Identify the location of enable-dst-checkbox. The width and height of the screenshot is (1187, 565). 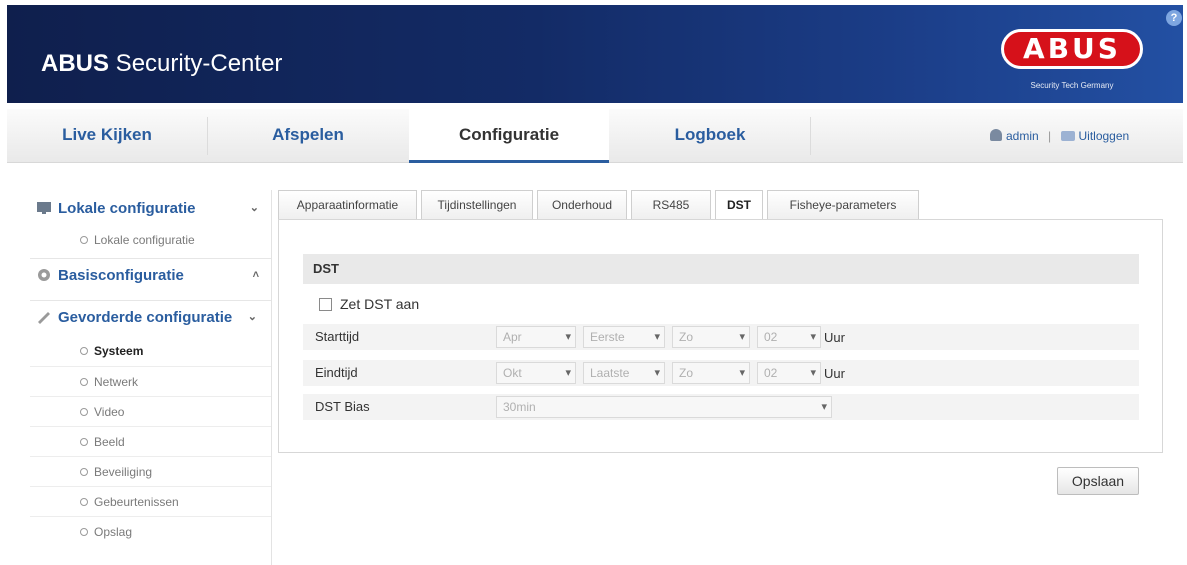
(325, 304).